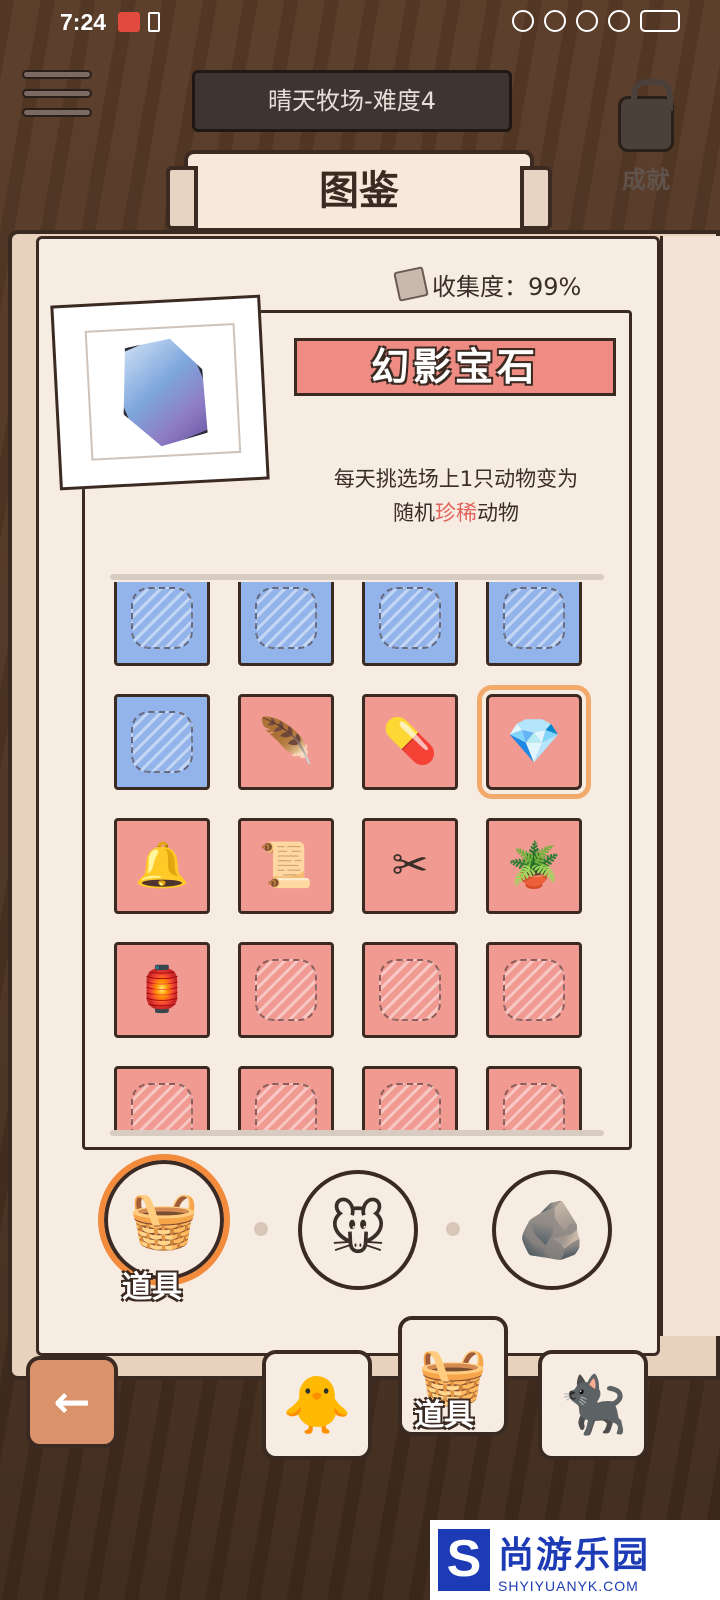 The width and height of the screenshot is (720, 1600). I want to click on collection-label: 收集度：99%, so click(507, 286).